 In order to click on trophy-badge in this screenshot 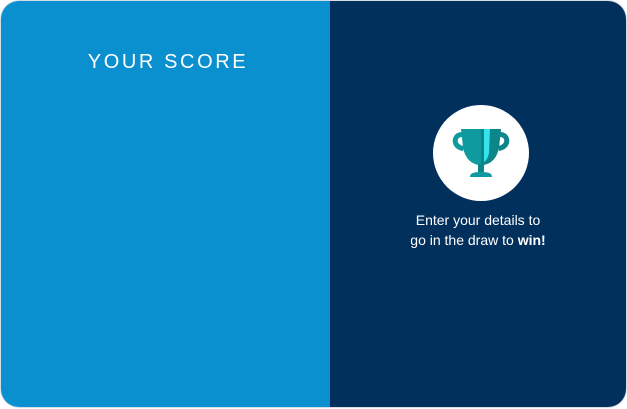, I will do `click(481, 153)`.